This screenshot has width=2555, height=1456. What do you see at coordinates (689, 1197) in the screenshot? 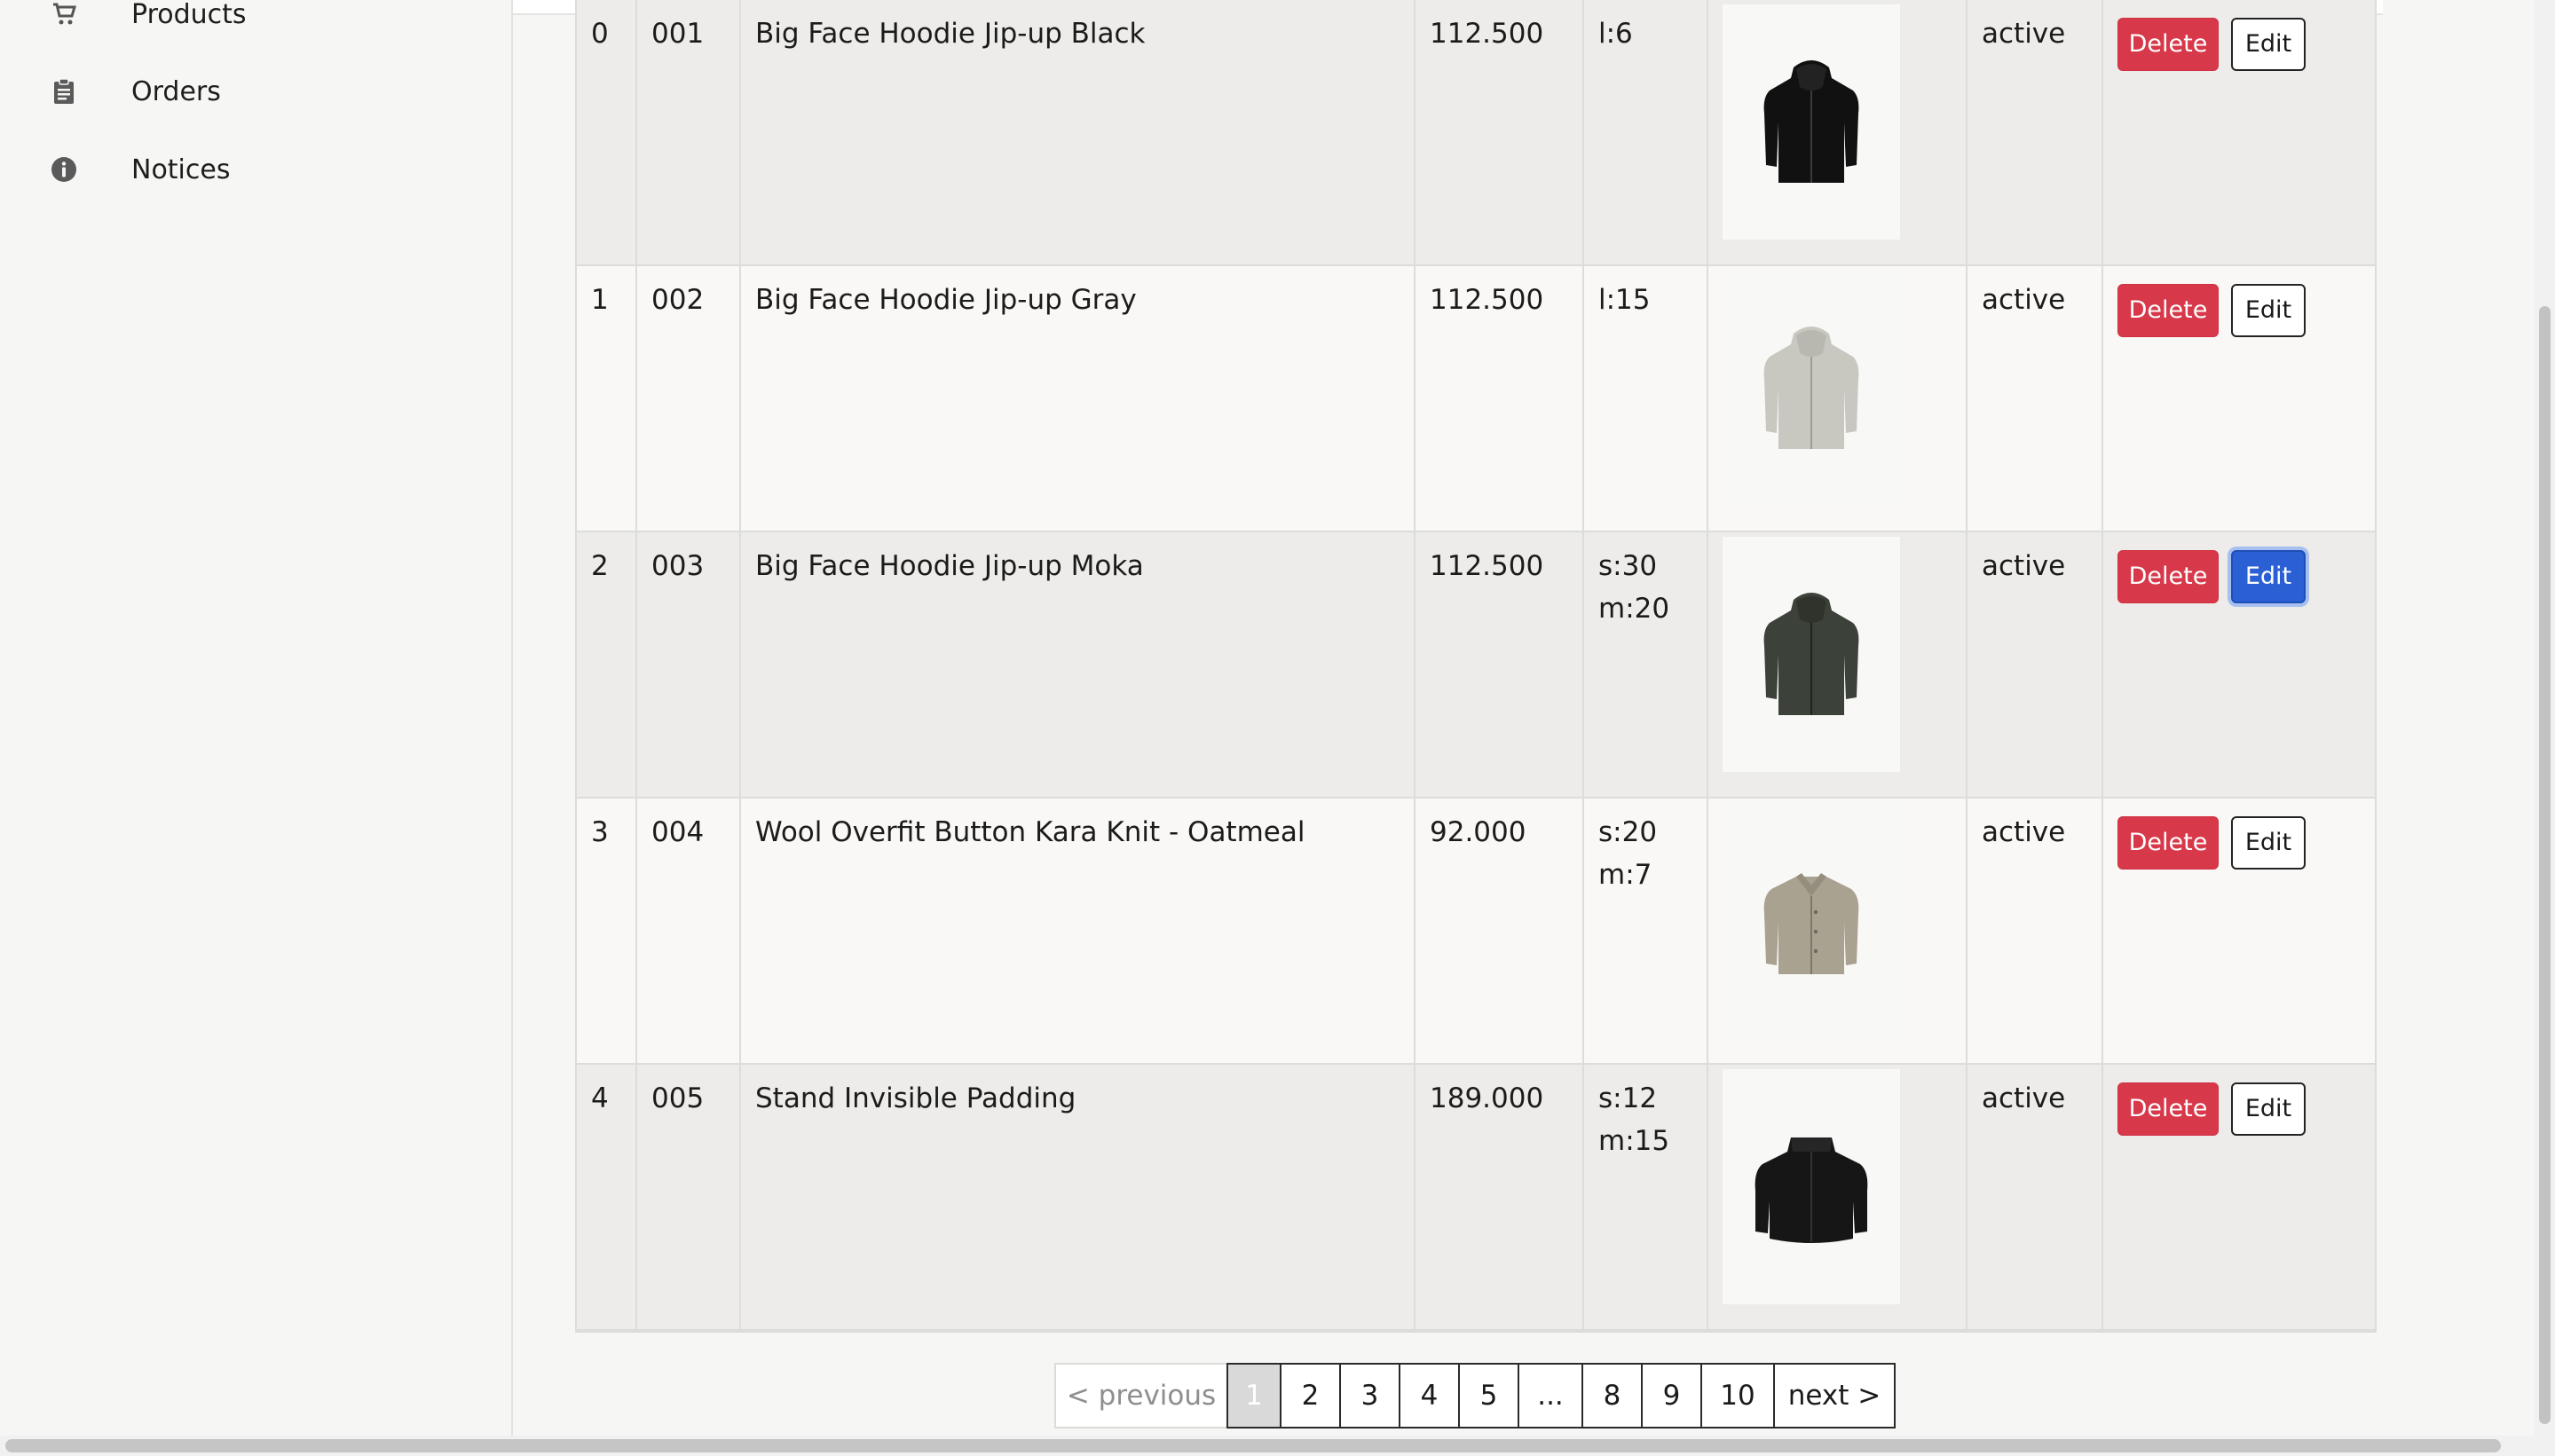
I see `product-code: 005` at bounding box center [689, 1197].